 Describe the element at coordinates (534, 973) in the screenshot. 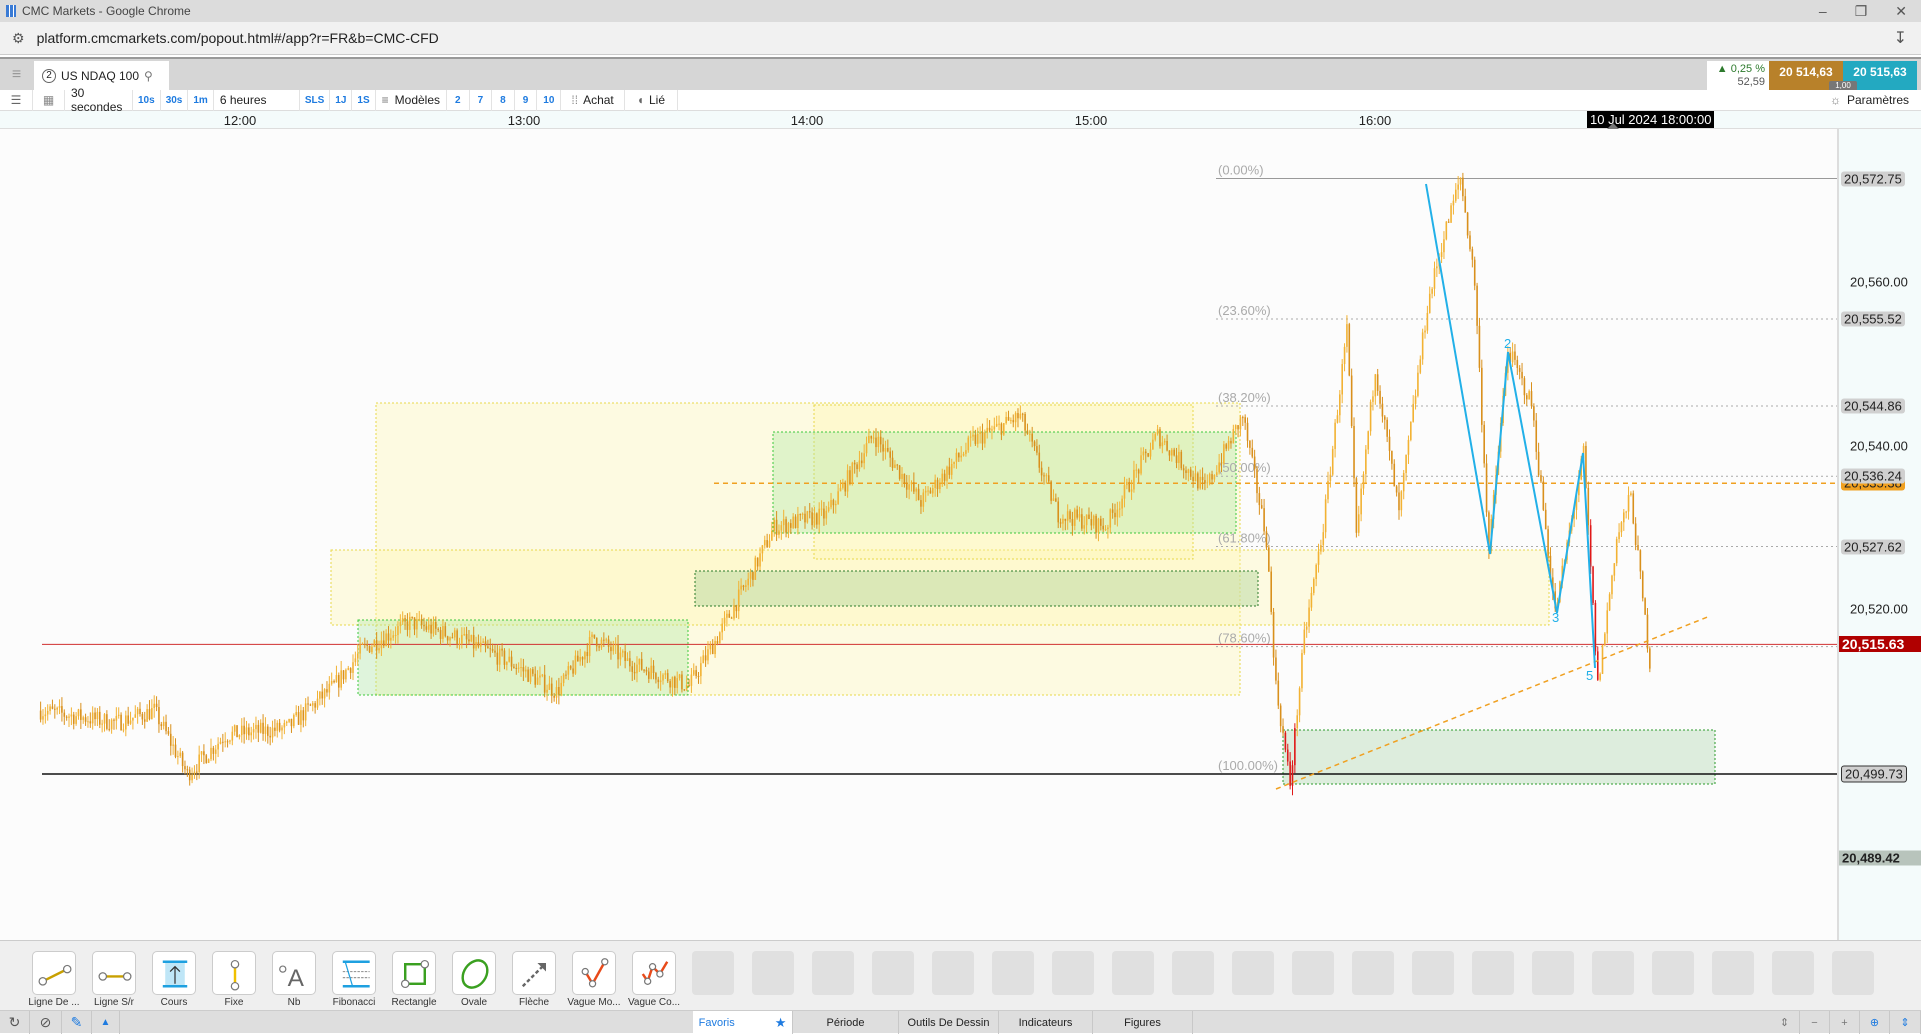

I see `tool-arrow` at that location.